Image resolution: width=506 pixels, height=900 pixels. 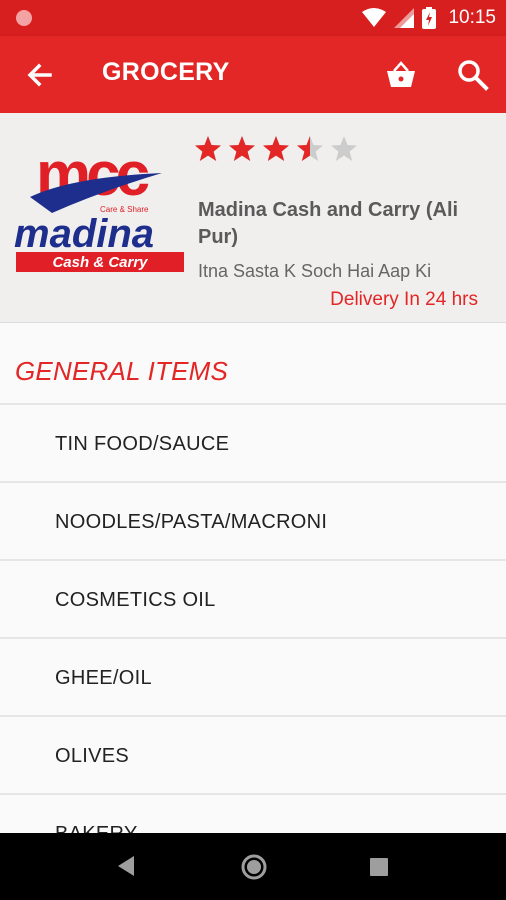 I want to click on status-icons: 10:15, so click(x=429, y=18).